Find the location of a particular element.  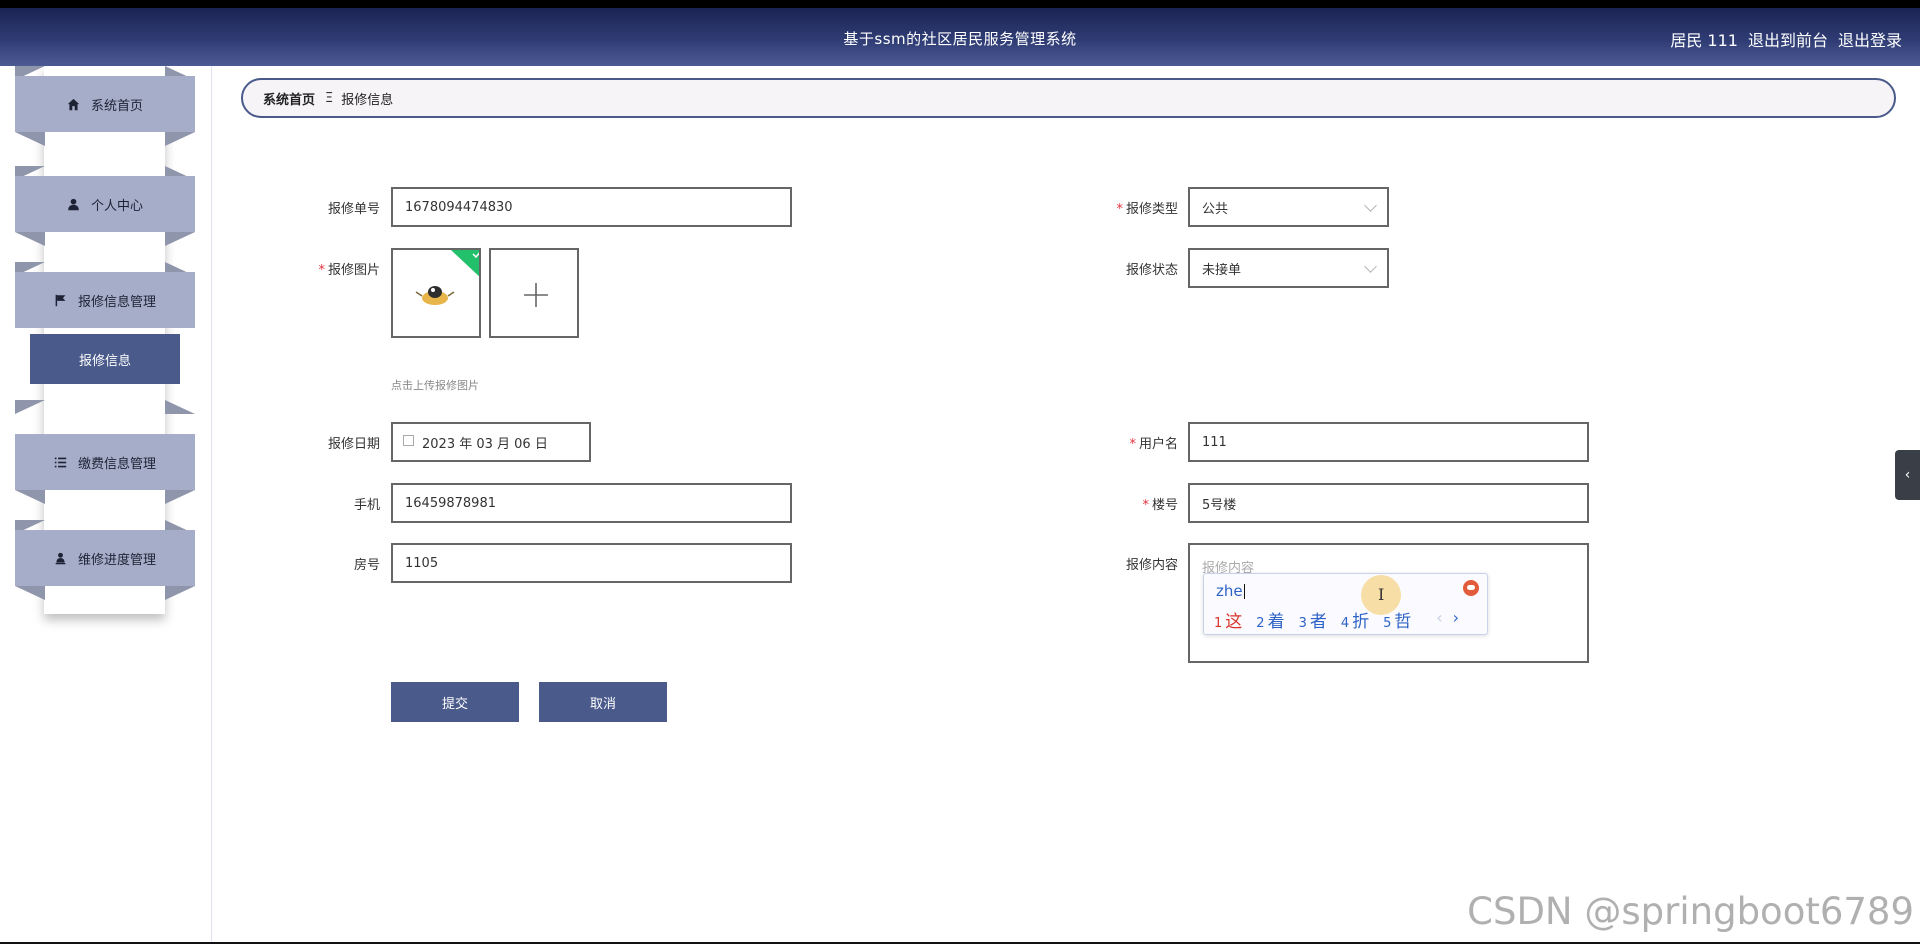

plus-icon is located at coordinates (536, 295).